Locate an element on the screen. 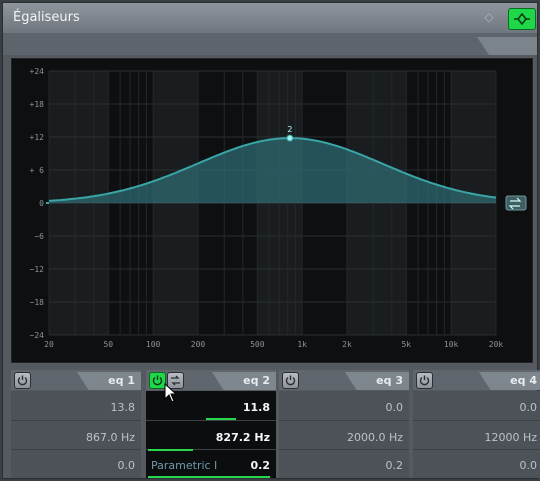 This screenshot has width=540, height=481. y-tick-label: + 6 is located at coordinates (37, 170).